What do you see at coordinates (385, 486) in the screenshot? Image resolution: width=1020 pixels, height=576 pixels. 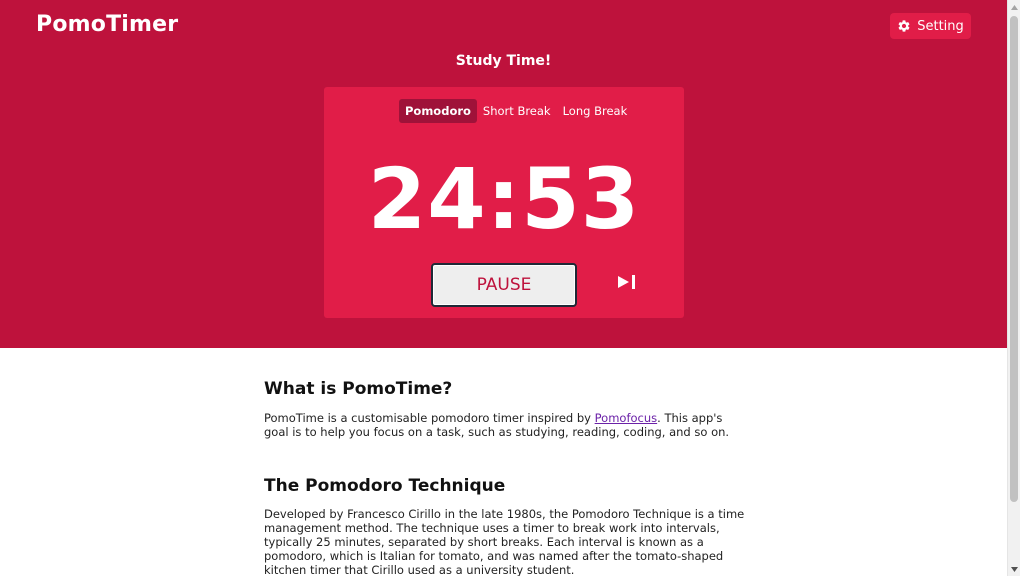 I see `technique-heading: The Pomodoro Technique` at bounding box center [385, 486].